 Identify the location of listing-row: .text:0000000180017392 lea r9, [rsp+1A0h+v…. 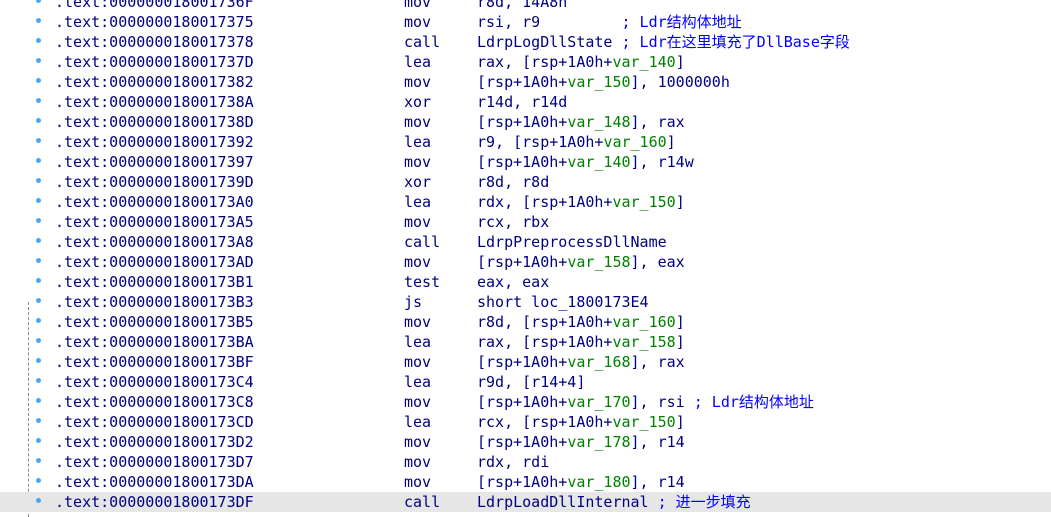
(525, 142).